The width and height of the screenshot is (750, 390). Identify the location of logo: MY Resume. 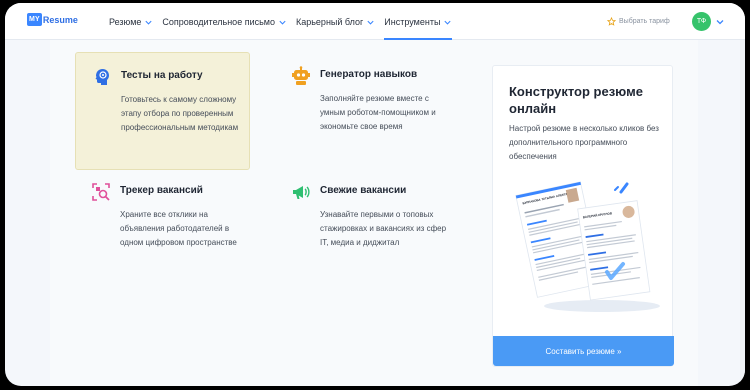
(52, 19).